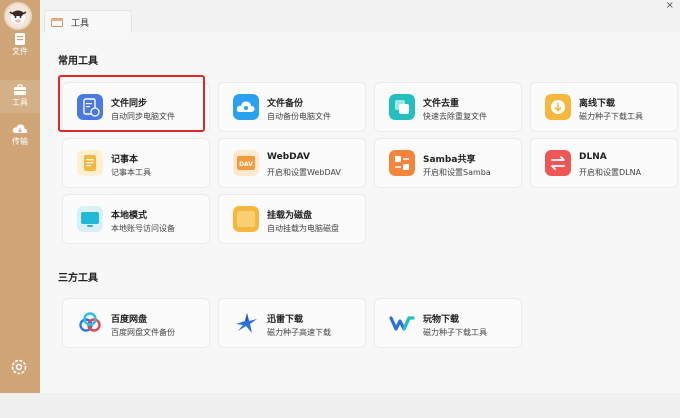 The width and height of the screenshot is (680, 418). I want to click on sidebar-item-label: 传输, so click(20, 141).